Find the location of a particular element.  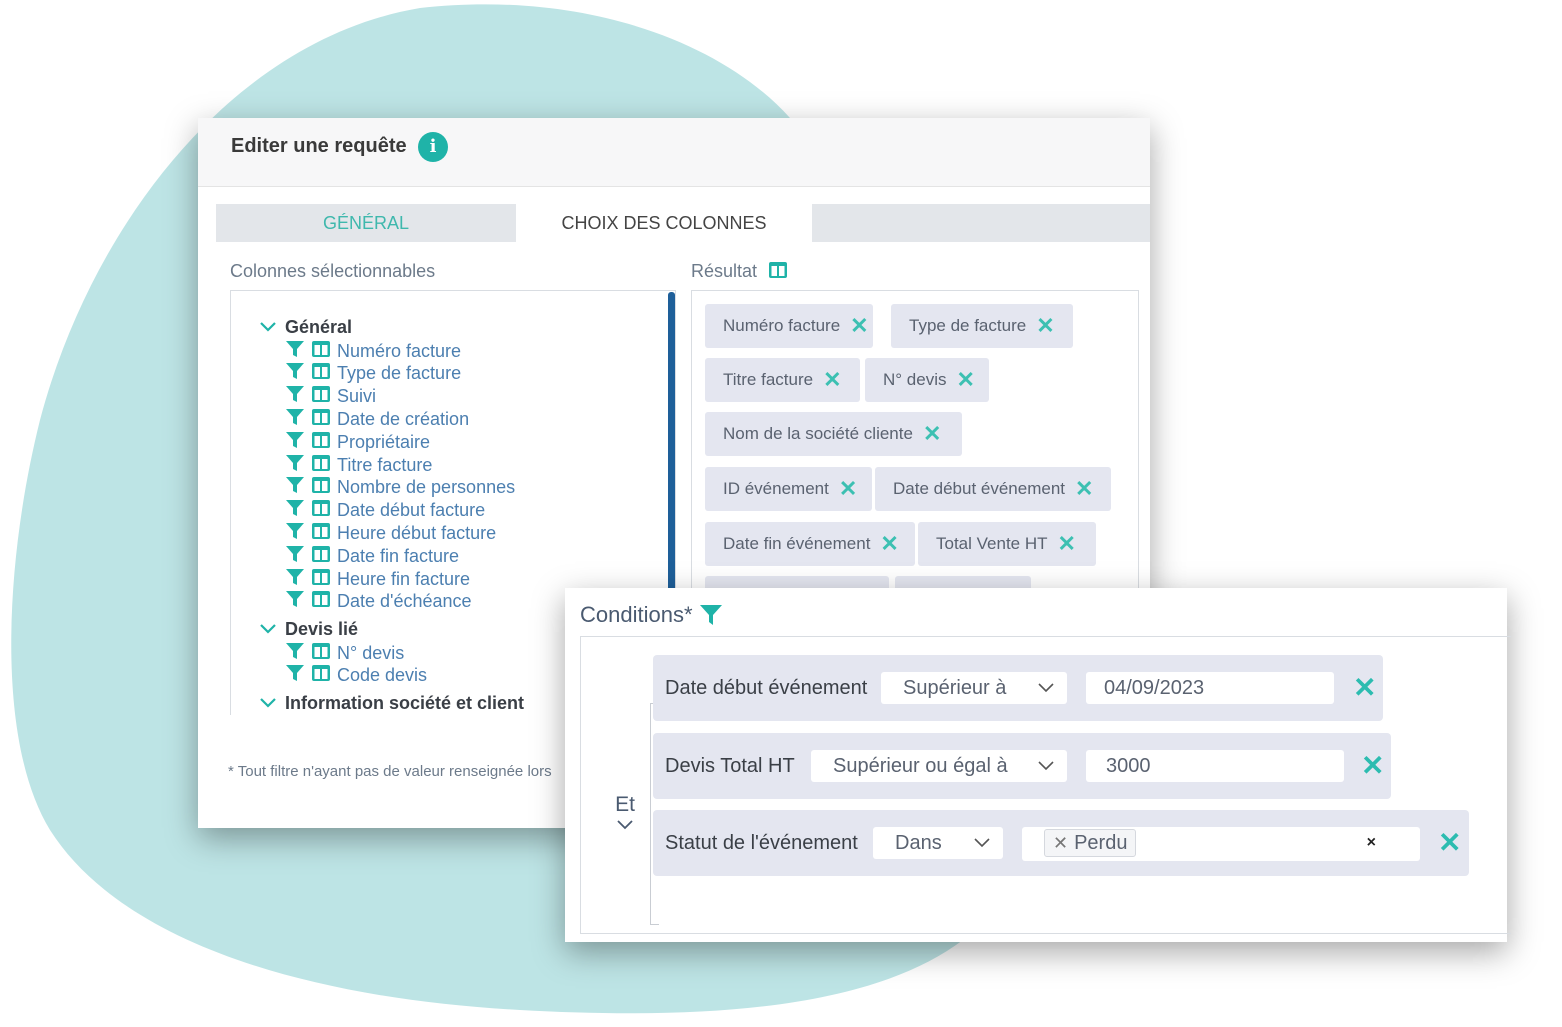

tree-item: Type de facture is located at coordinates (373, 374).